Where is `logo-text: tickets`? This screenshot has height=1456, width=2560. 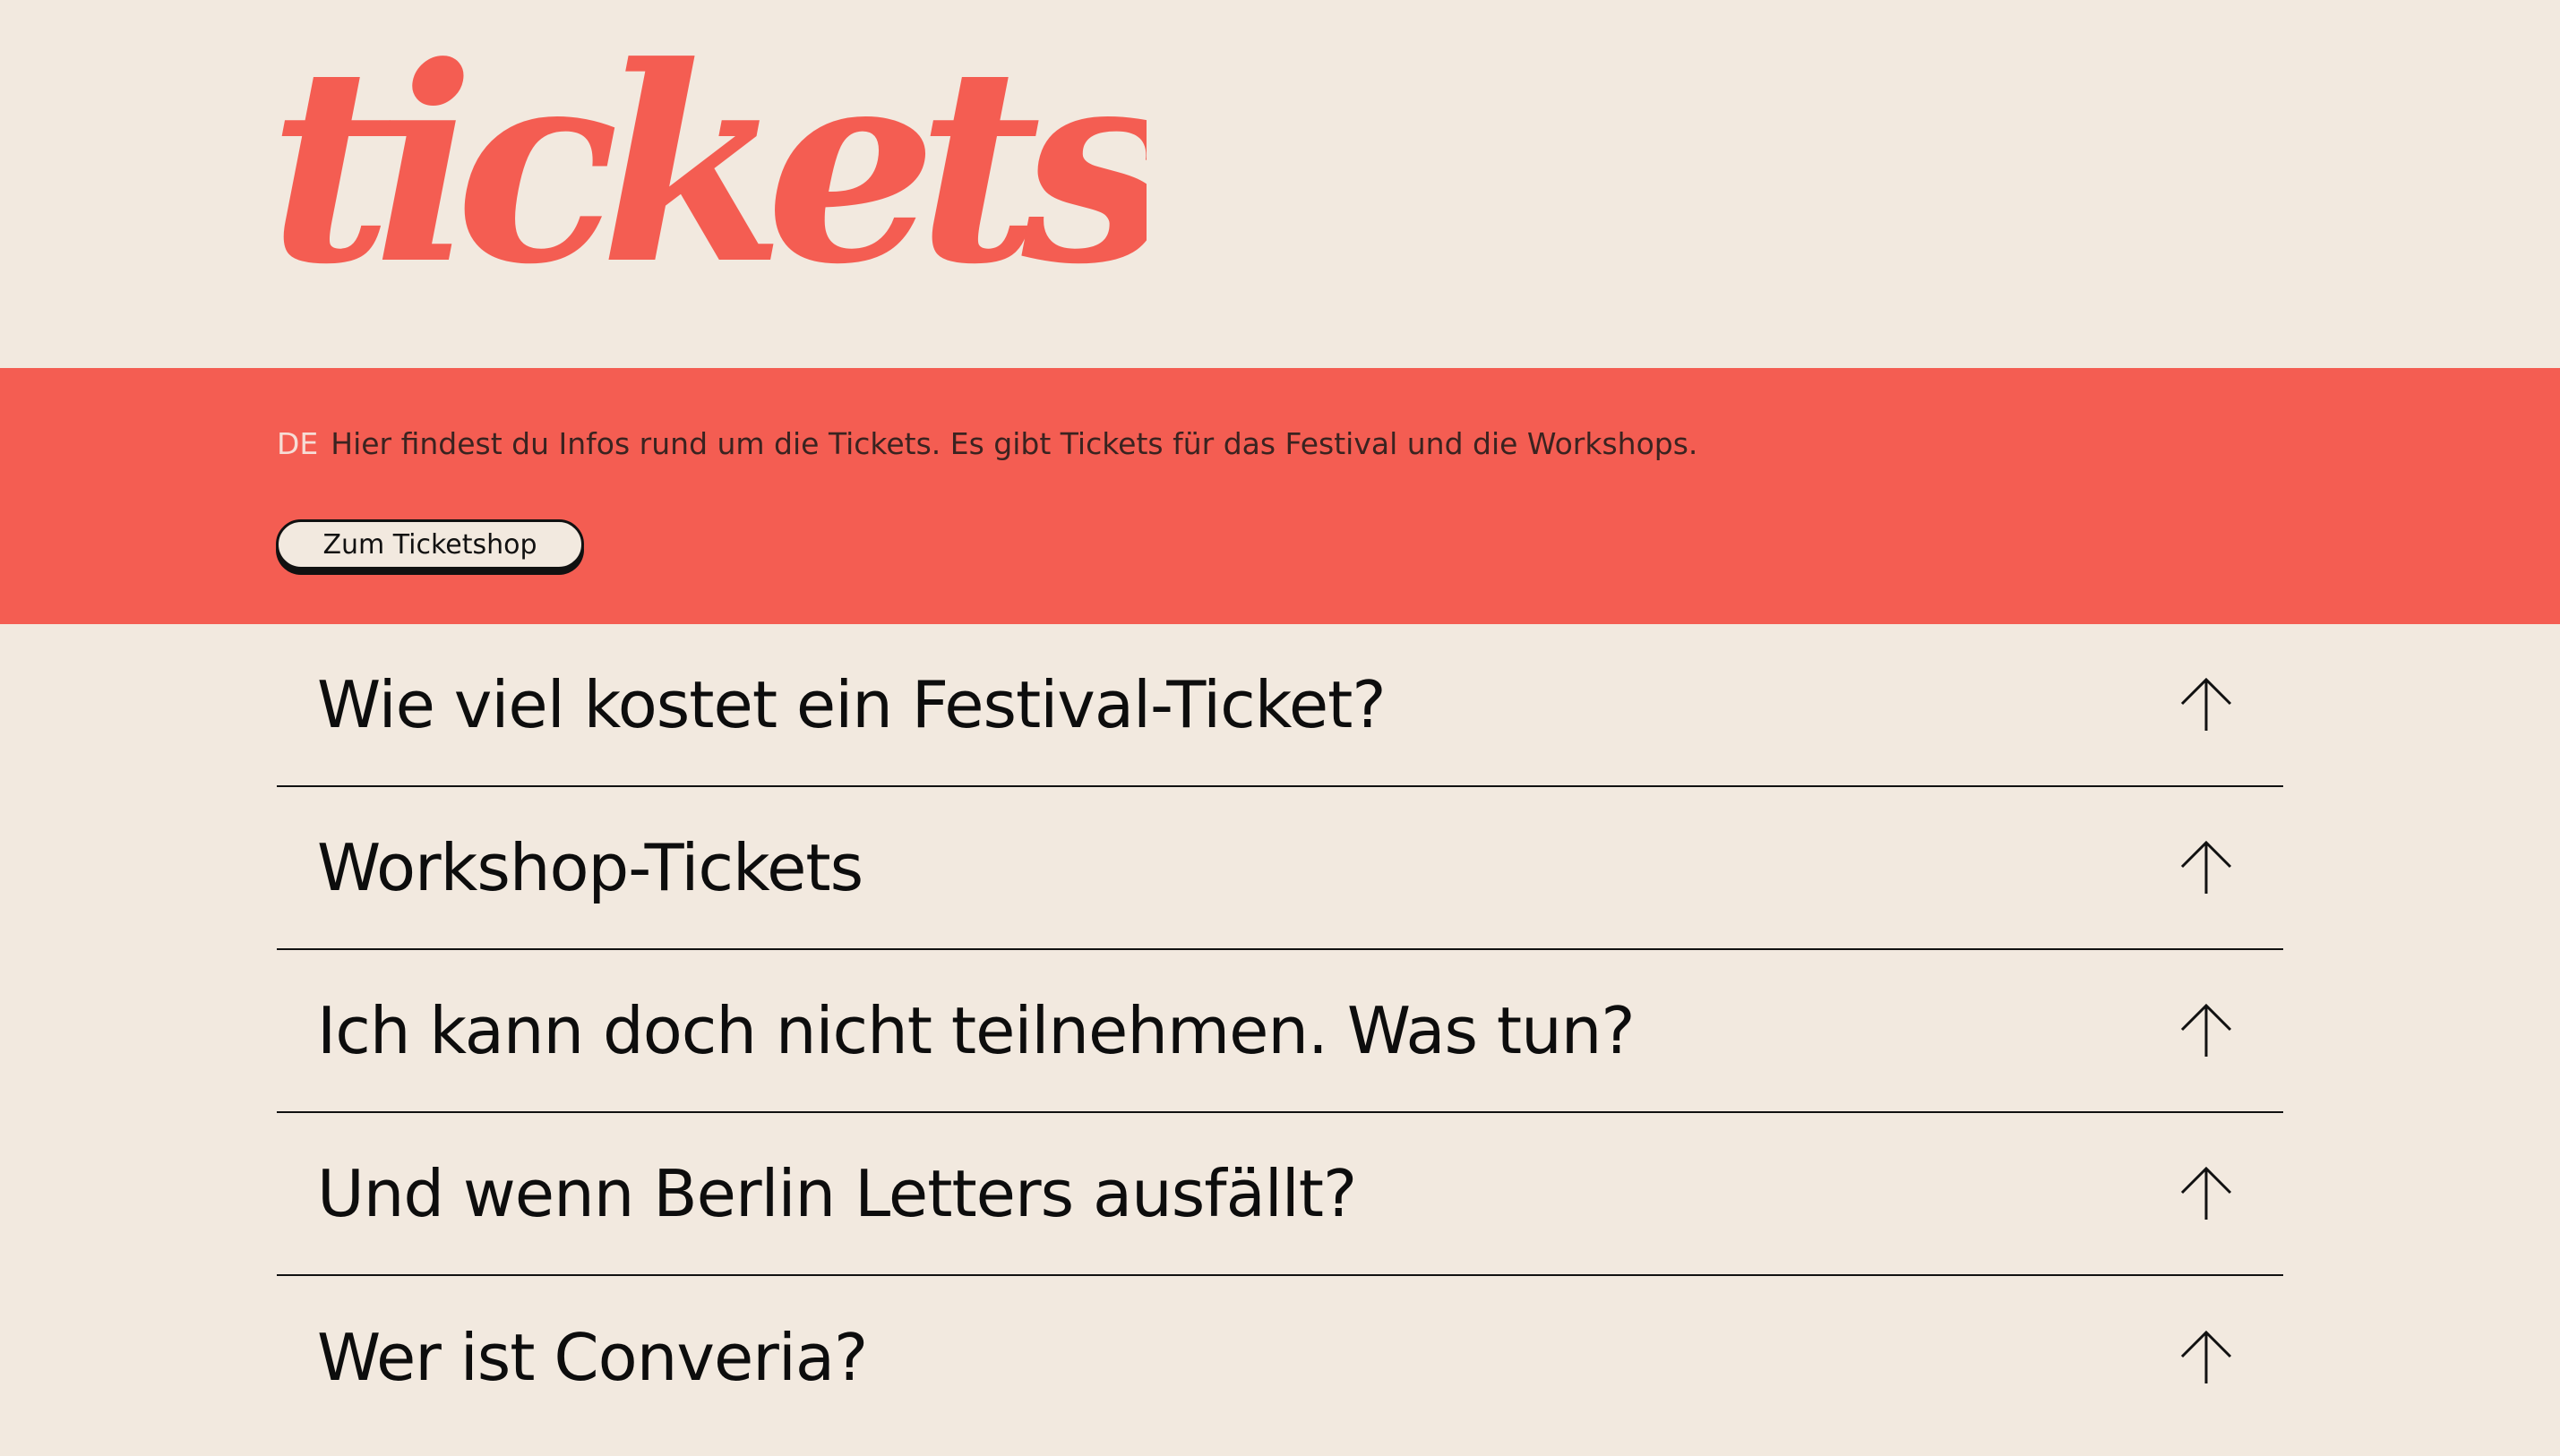
logo-text: tickets is located at coordinates (708, 152).